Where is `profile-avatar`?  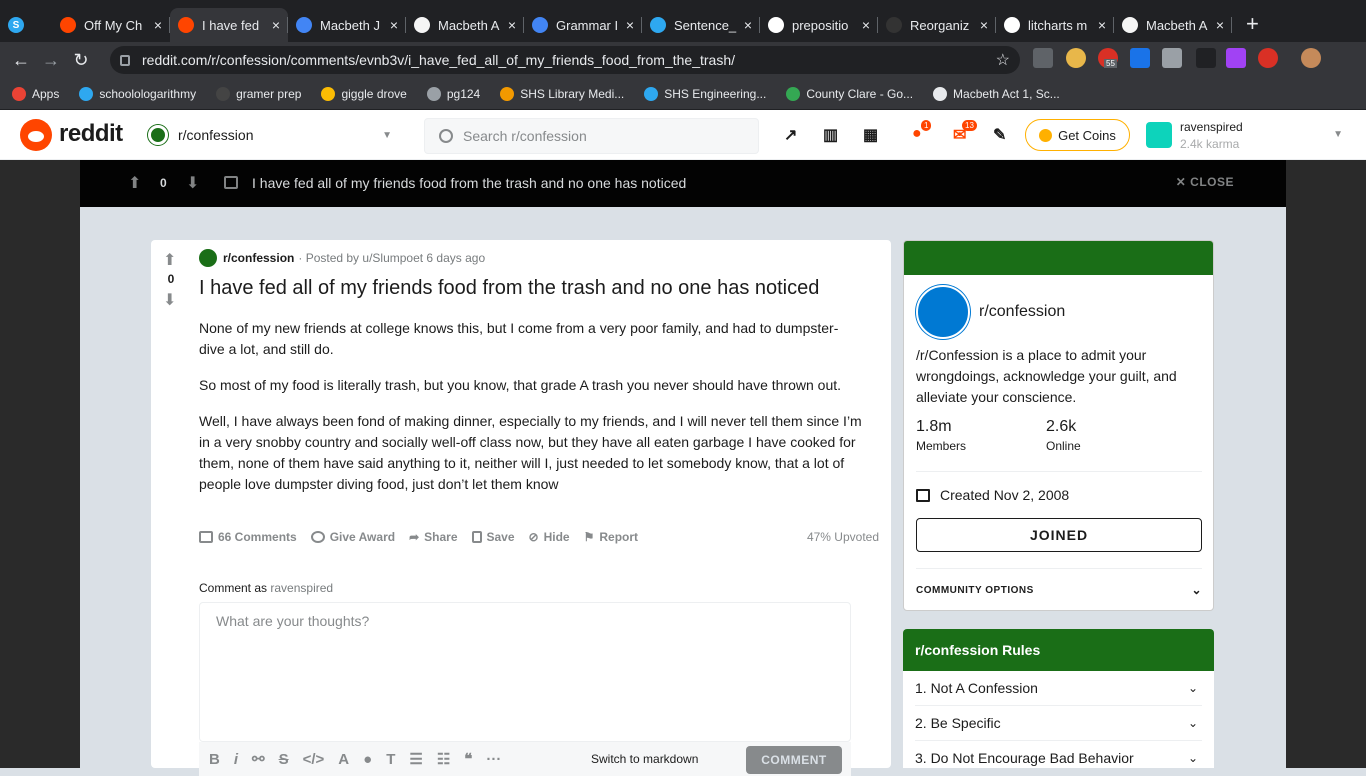
profile-avatar is located at coordinates (1311, 58).